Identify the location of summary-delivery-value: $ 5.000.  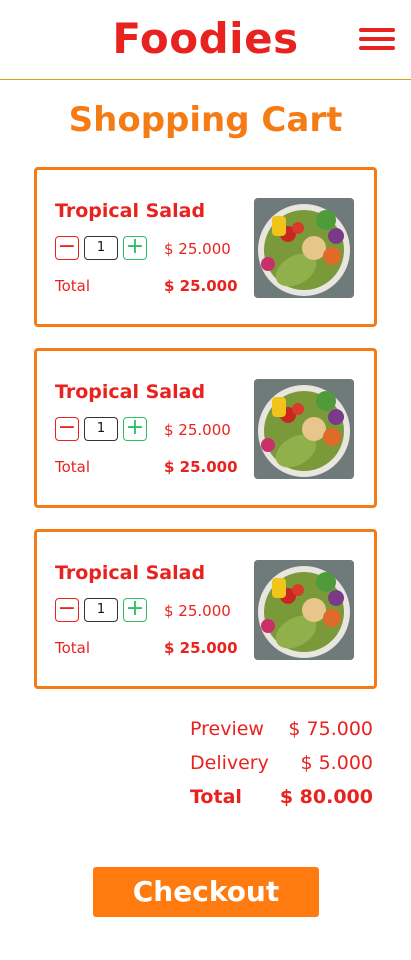
(336, 763).